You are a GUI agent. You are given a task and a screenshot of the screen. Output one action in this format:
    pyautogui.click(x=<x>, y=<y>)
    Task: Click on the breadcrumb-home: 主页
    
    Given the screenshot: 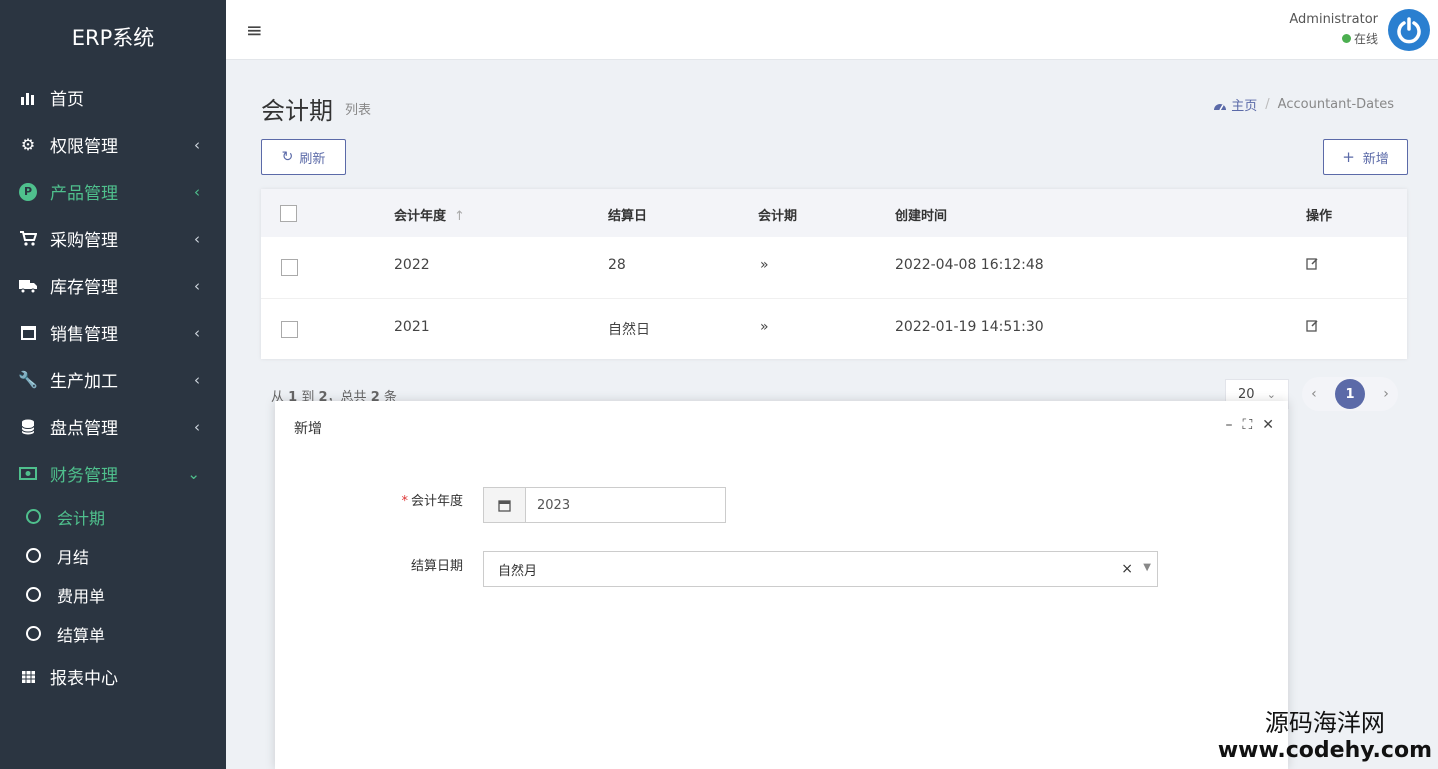 What is the action you would take?
    pyautogui.click(x=1235, y=104)
    